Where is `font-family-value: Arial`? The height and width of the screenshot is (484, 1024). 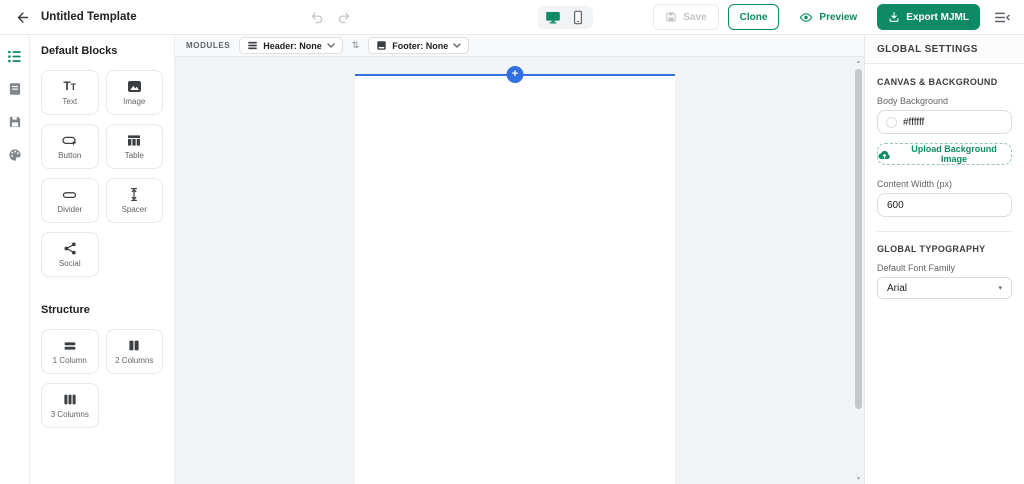 font-family-value: Arial is located at coordinates (897, 288).